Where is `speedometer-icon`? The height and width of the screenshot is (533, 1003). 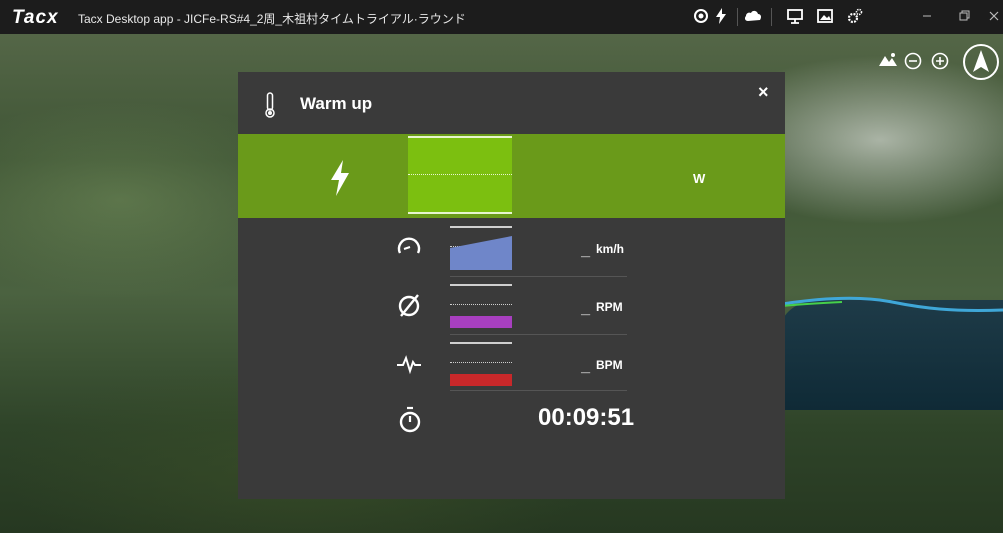
speedometer-icon is located at coordinates (409, 245).